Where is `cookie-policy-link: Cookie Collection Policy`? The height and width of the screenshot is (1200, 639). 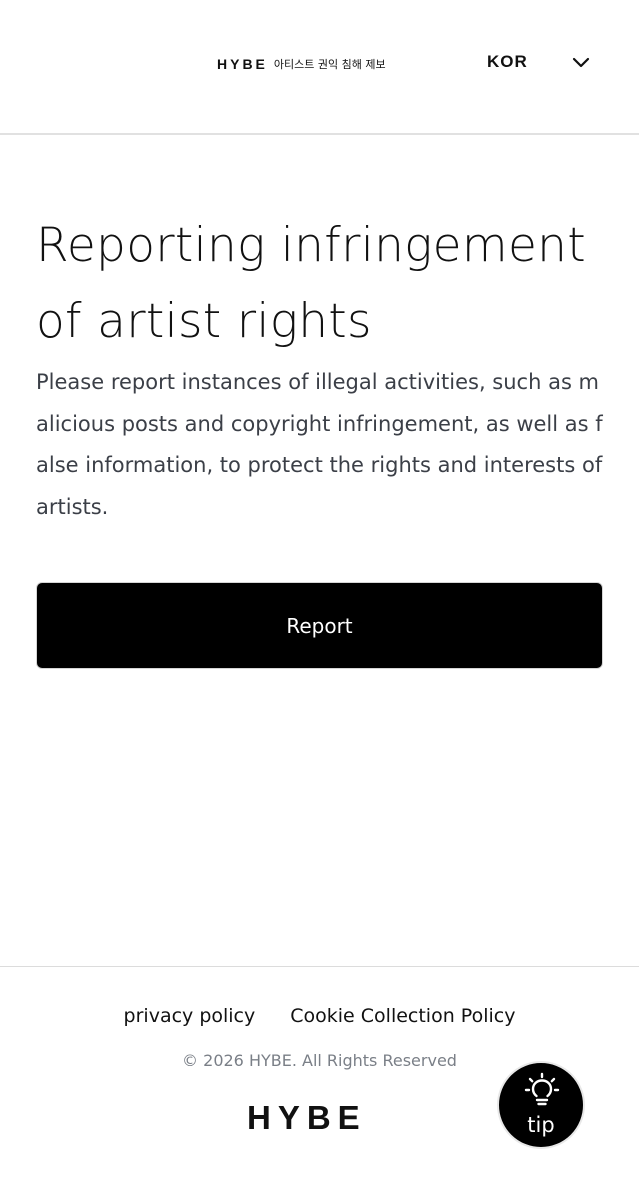 cookie-policy-link: Cookie Collection Policy is located at coordinates (402, 1016).